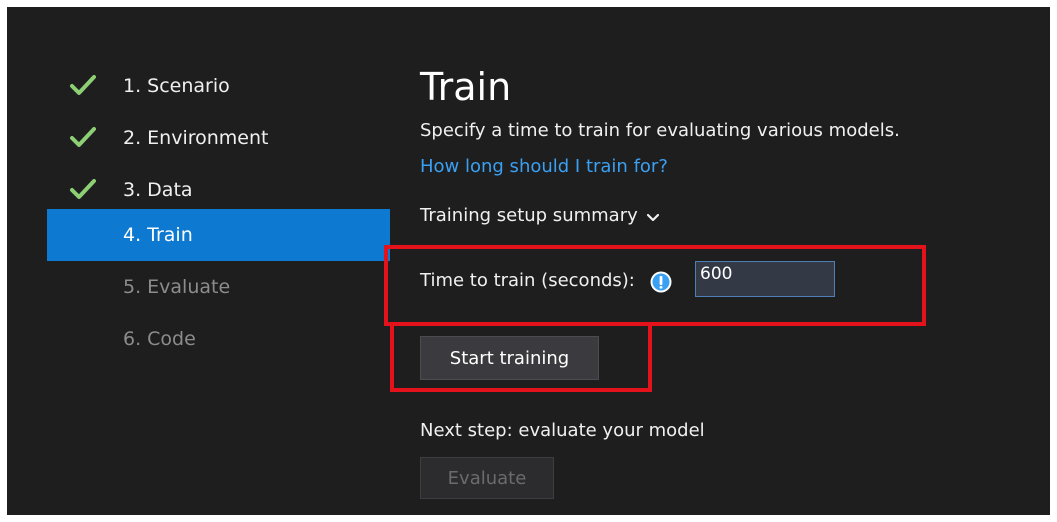 The width and height of the screenshot is (1057, 522). Describe the element at coordinates (177, 287) in the screenshot. I see `sidebar-item-label: 5. Evaluate` at that location.